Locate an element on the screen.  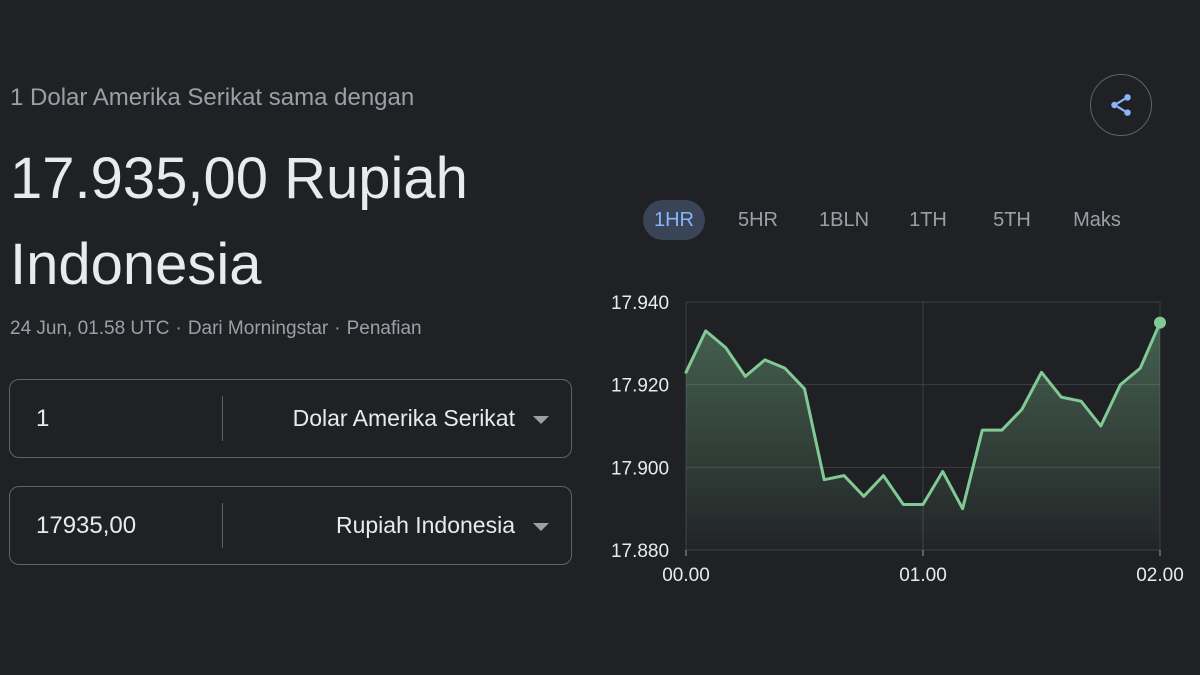
y-tick-label: 17.920 is located at coordinates (640, 386).